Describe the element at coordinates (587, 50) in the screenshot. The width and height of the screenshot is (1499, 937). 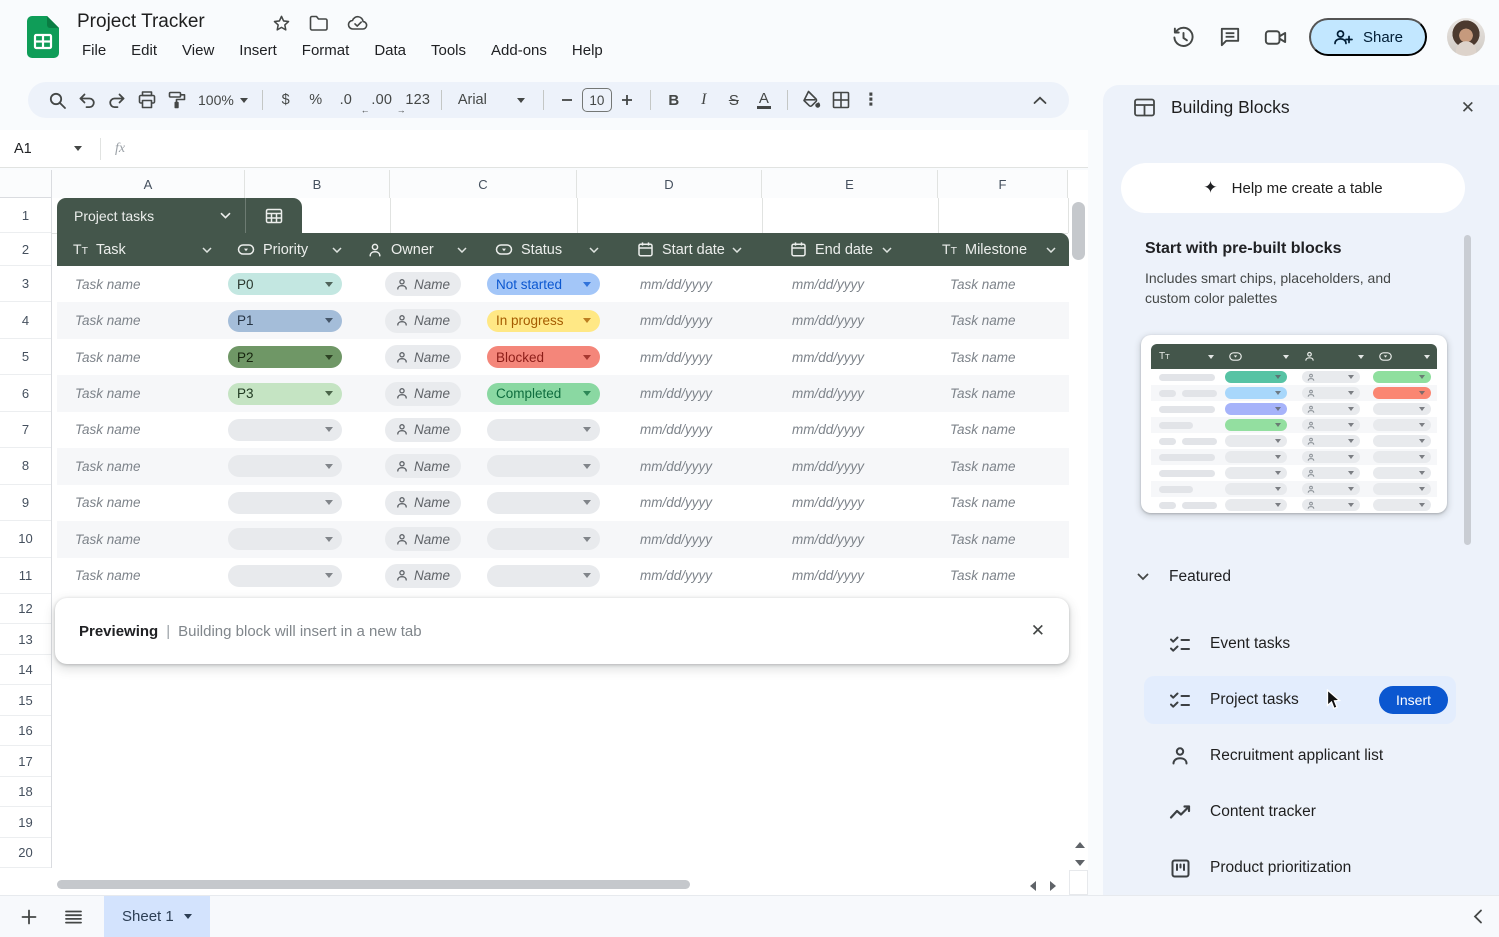
I see `menu-item: Help` at that location.